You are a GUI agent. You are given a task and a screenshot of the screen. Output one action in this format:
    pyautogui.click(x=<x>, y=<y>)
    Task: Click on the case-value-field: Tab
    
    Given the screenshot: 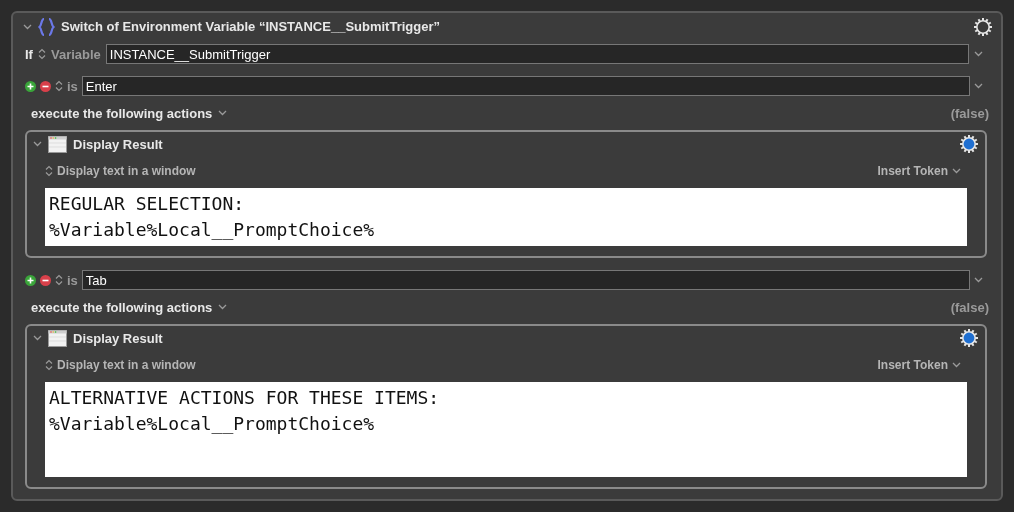 What is the action you would take?
    pyautogui.click(x=525, y=280)
    